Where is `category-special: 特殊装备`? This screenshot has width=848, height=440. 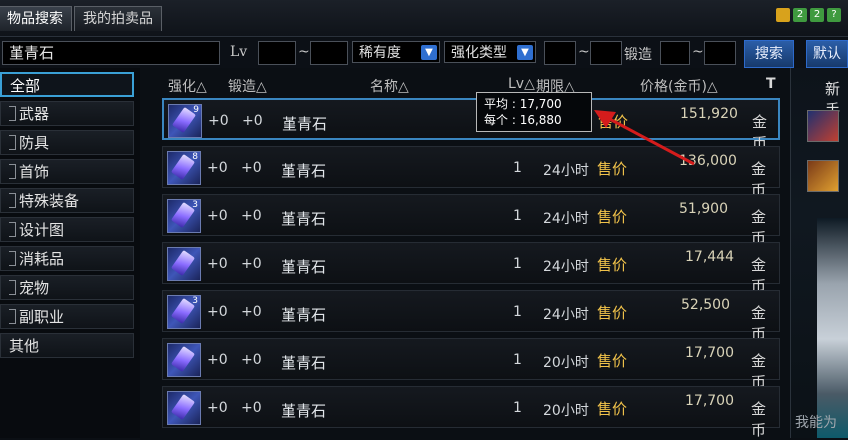
category-special: 特殊装备 is located at coordinates (67, 200).